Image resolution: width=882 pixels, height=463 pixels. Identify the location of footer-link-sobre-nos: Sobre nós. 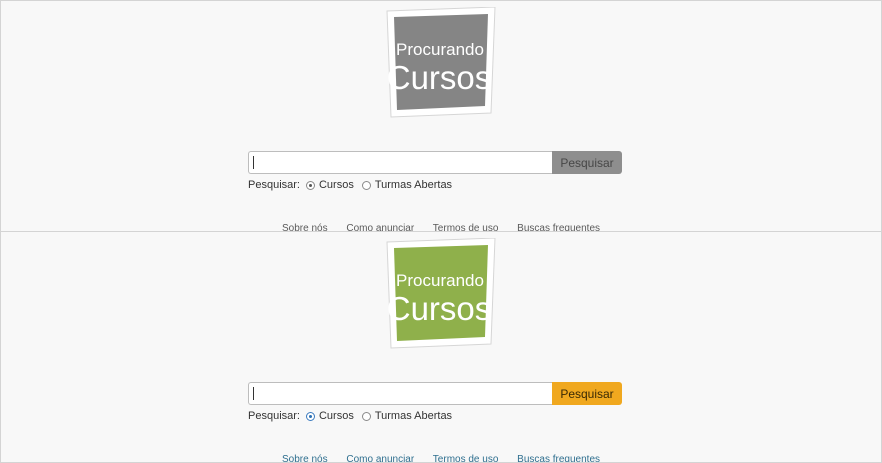
(305, 458).